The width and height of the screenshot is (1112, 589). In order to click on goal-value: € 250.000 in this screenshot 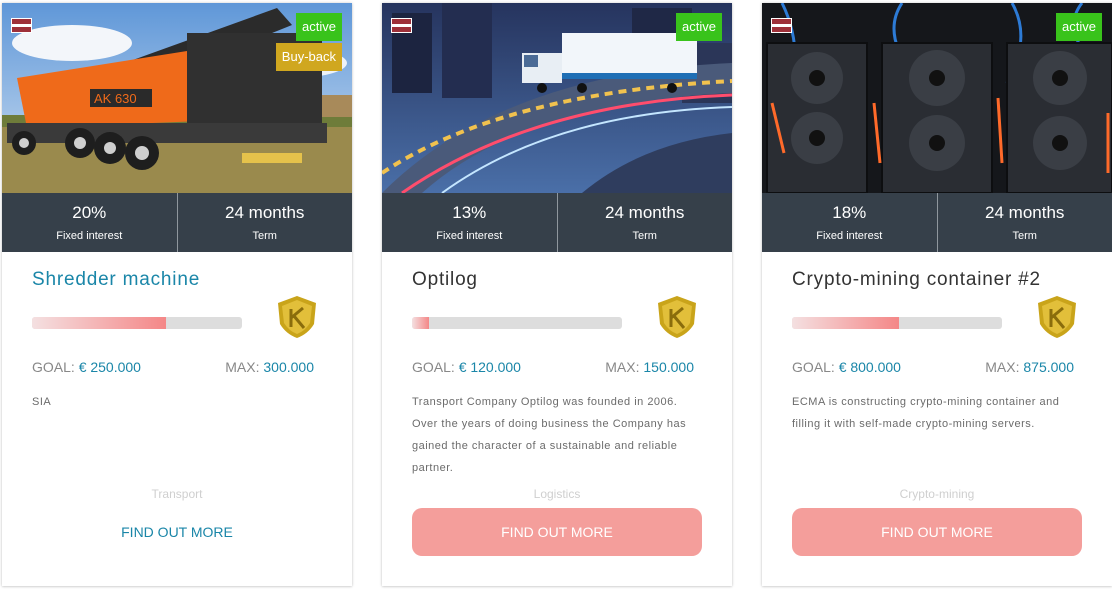, I will do `click(109, 367)`.